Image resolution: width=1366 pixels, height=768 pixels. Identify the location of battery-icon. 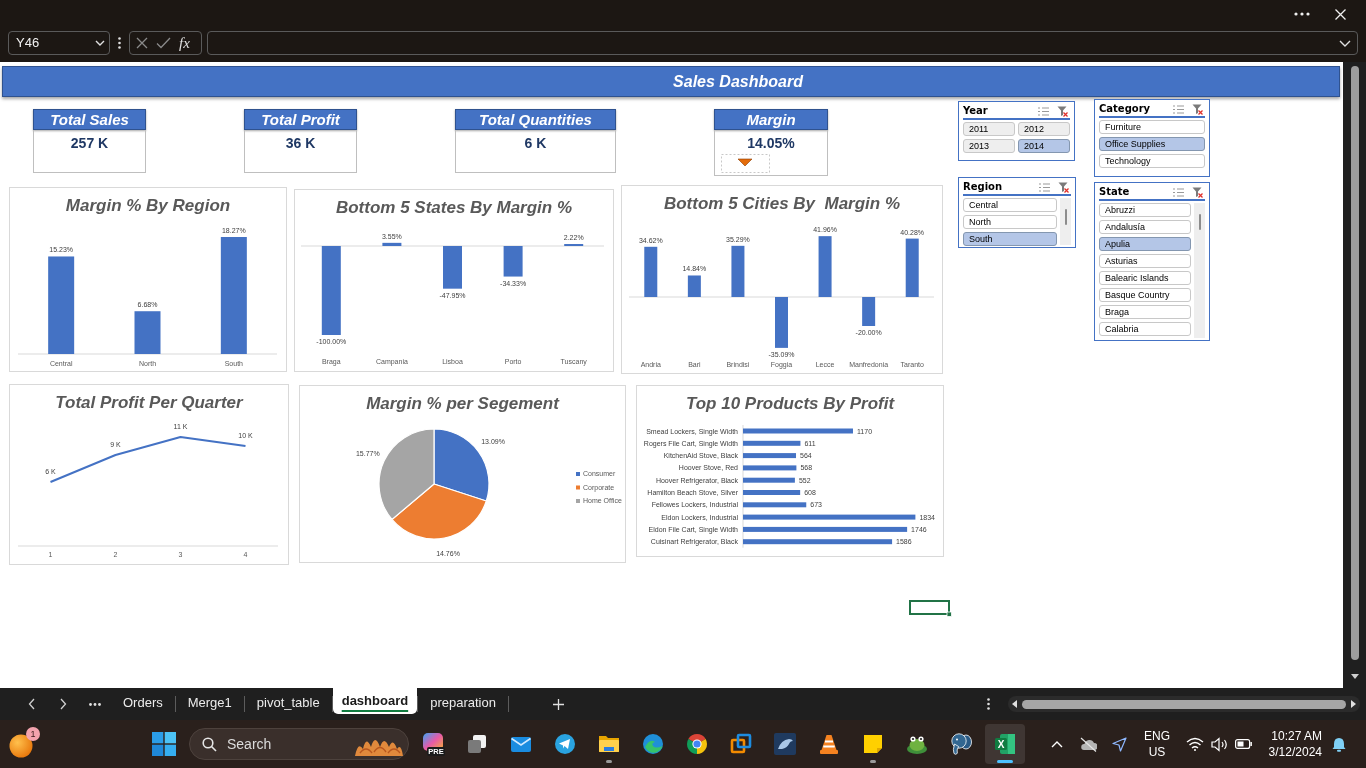
(1243, 744).